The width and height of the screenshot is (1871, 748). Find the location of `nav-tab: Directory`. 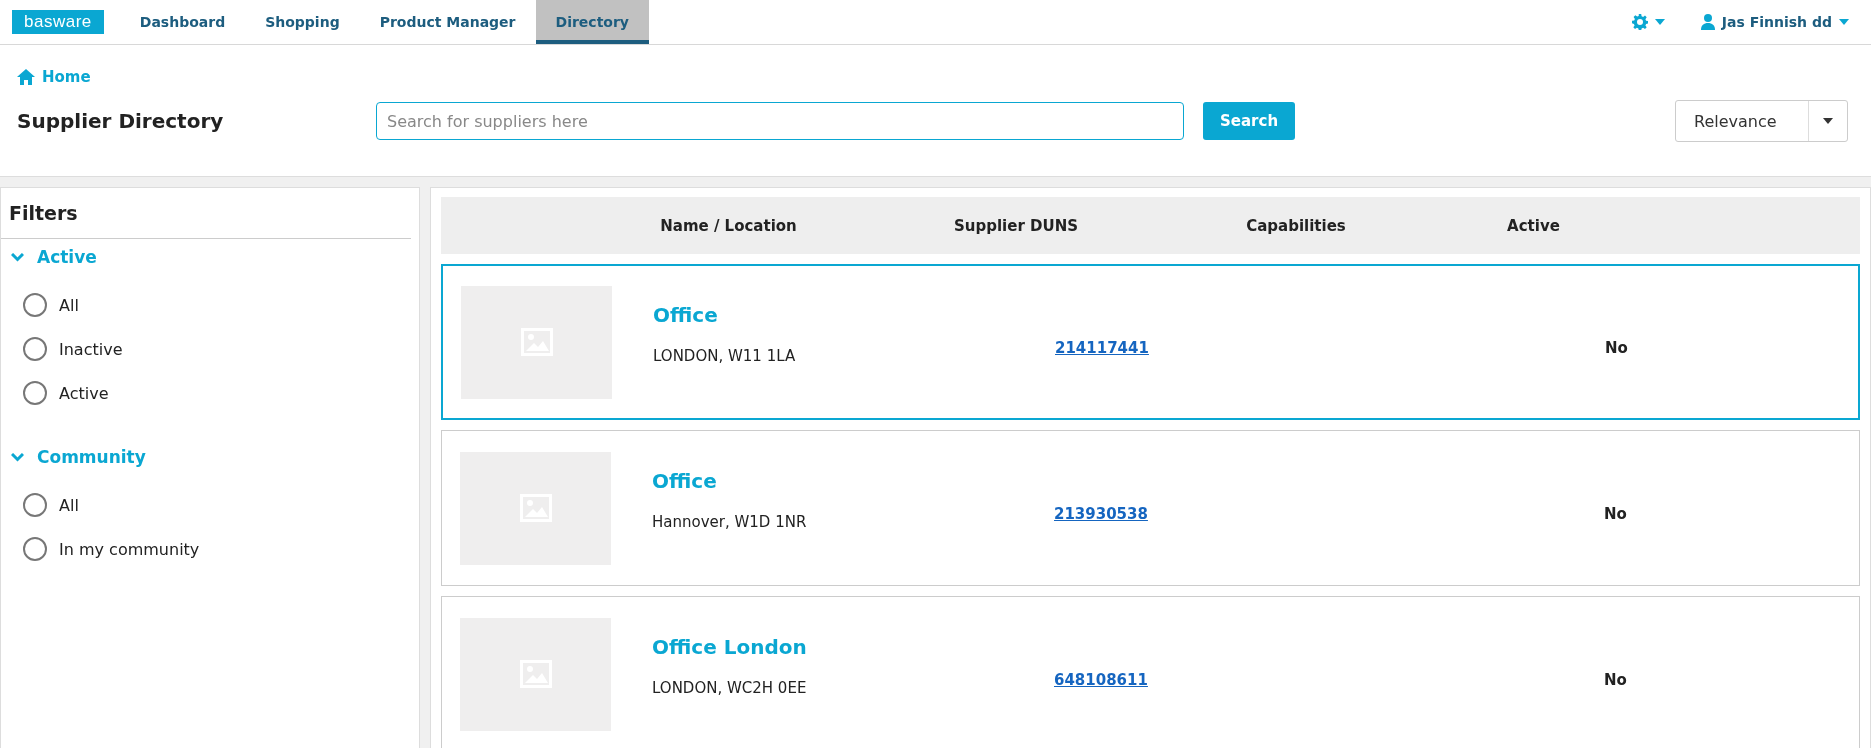

nav-tab: Directory is located at coordinates (592, 22).